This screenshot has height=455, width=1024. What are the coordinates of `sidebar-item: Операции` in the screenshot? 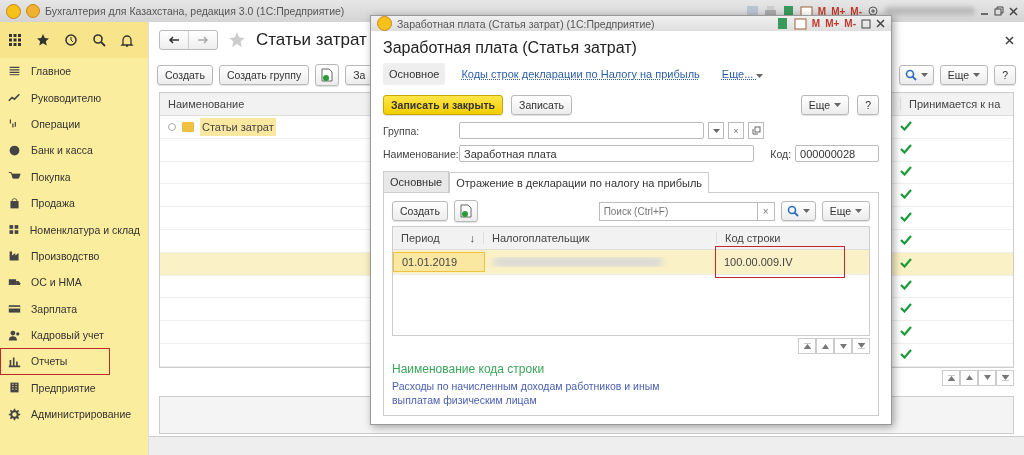 It's located at (74, 124).